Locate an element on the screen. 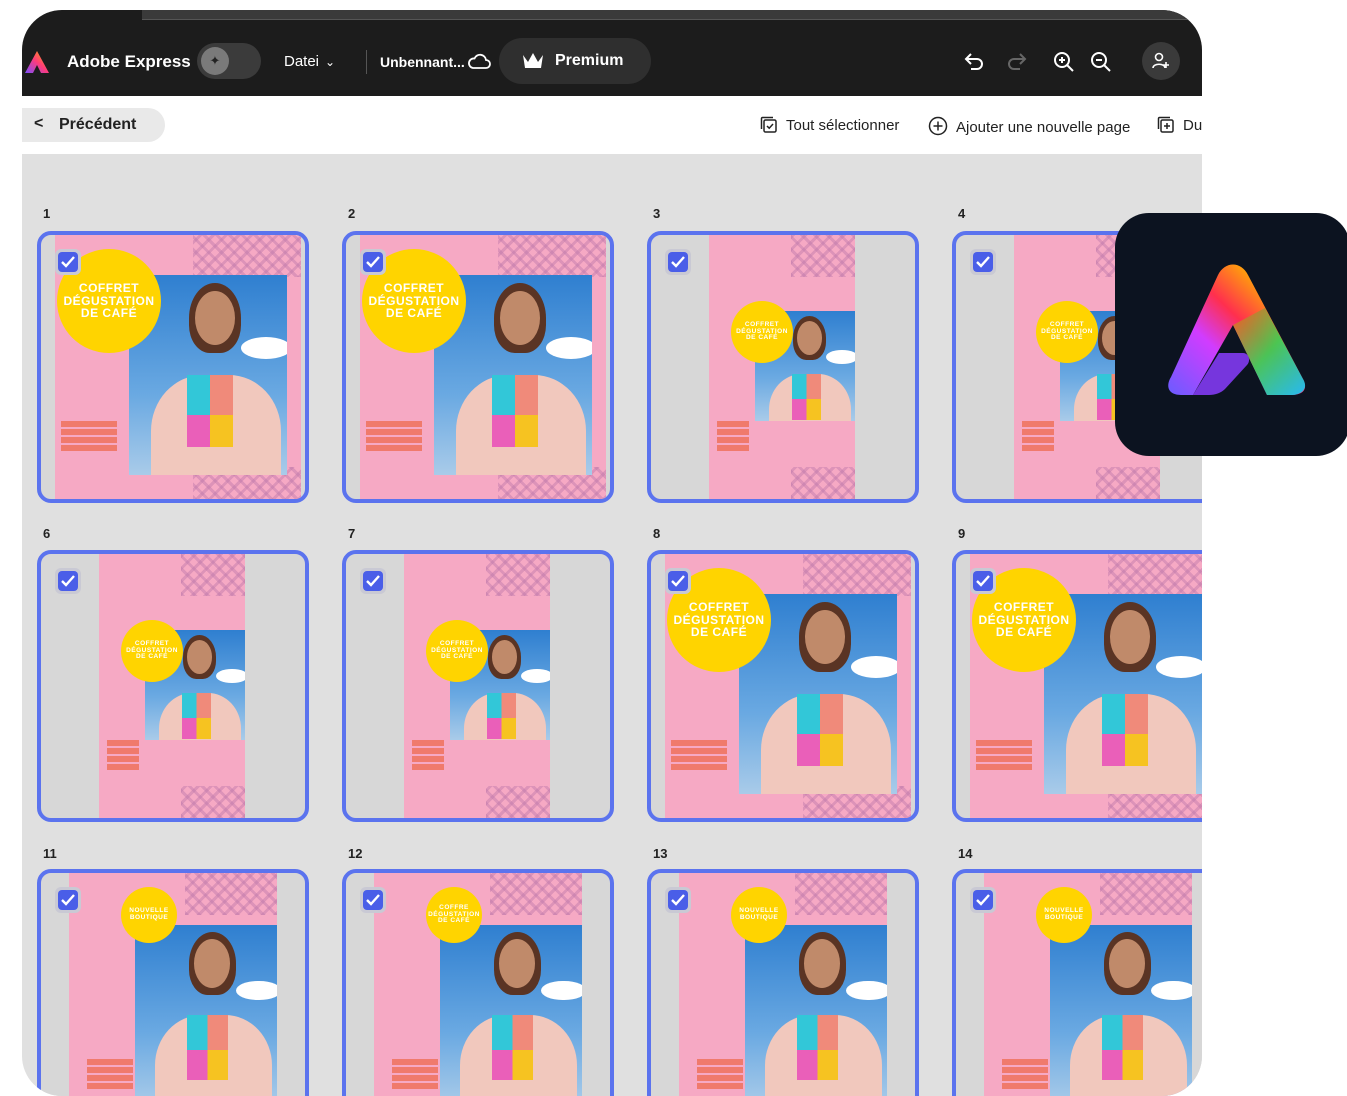 This screenshot has height=1096, width=1347. select-all-button: Tout sélectionner is located at coordinates (829, 125).